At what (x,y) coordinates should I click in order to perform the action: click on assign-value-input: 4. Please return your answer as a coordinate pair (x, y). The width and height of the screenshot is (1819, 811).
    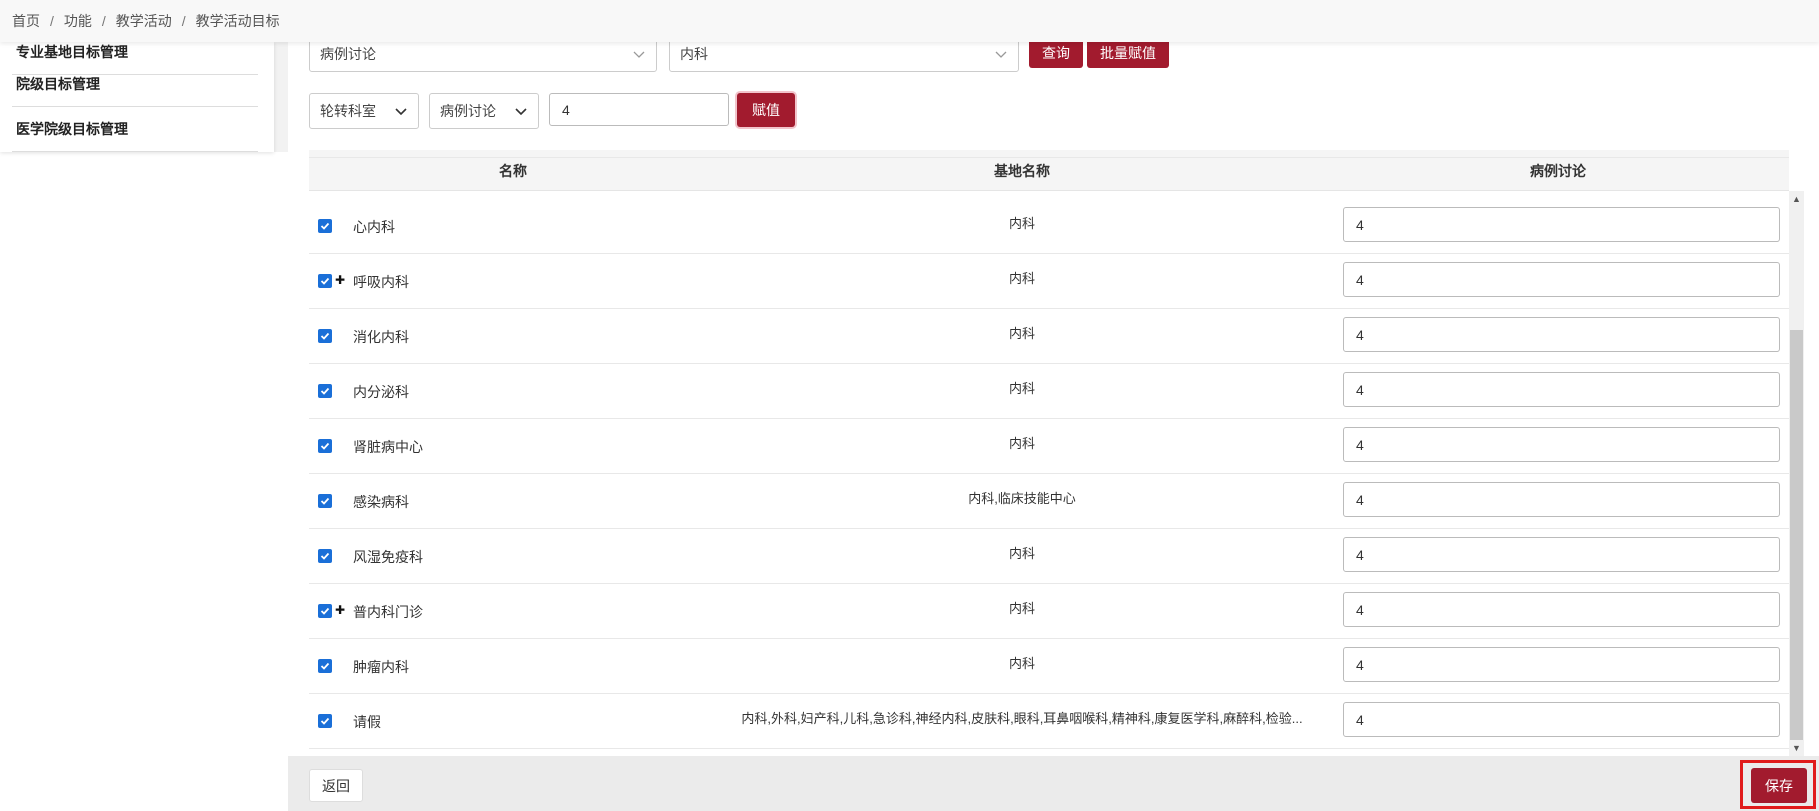
    Looking at the image, I should click on (639, 109).